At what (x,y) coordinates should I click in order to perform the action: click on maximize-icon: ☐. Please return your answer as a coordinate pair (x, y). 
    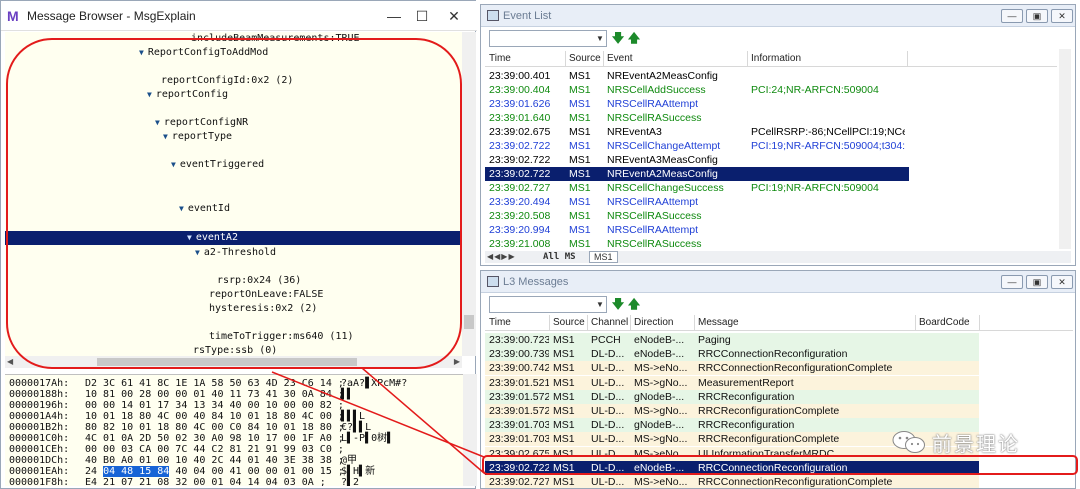
    Looking at the image, I should click on (422, 16).